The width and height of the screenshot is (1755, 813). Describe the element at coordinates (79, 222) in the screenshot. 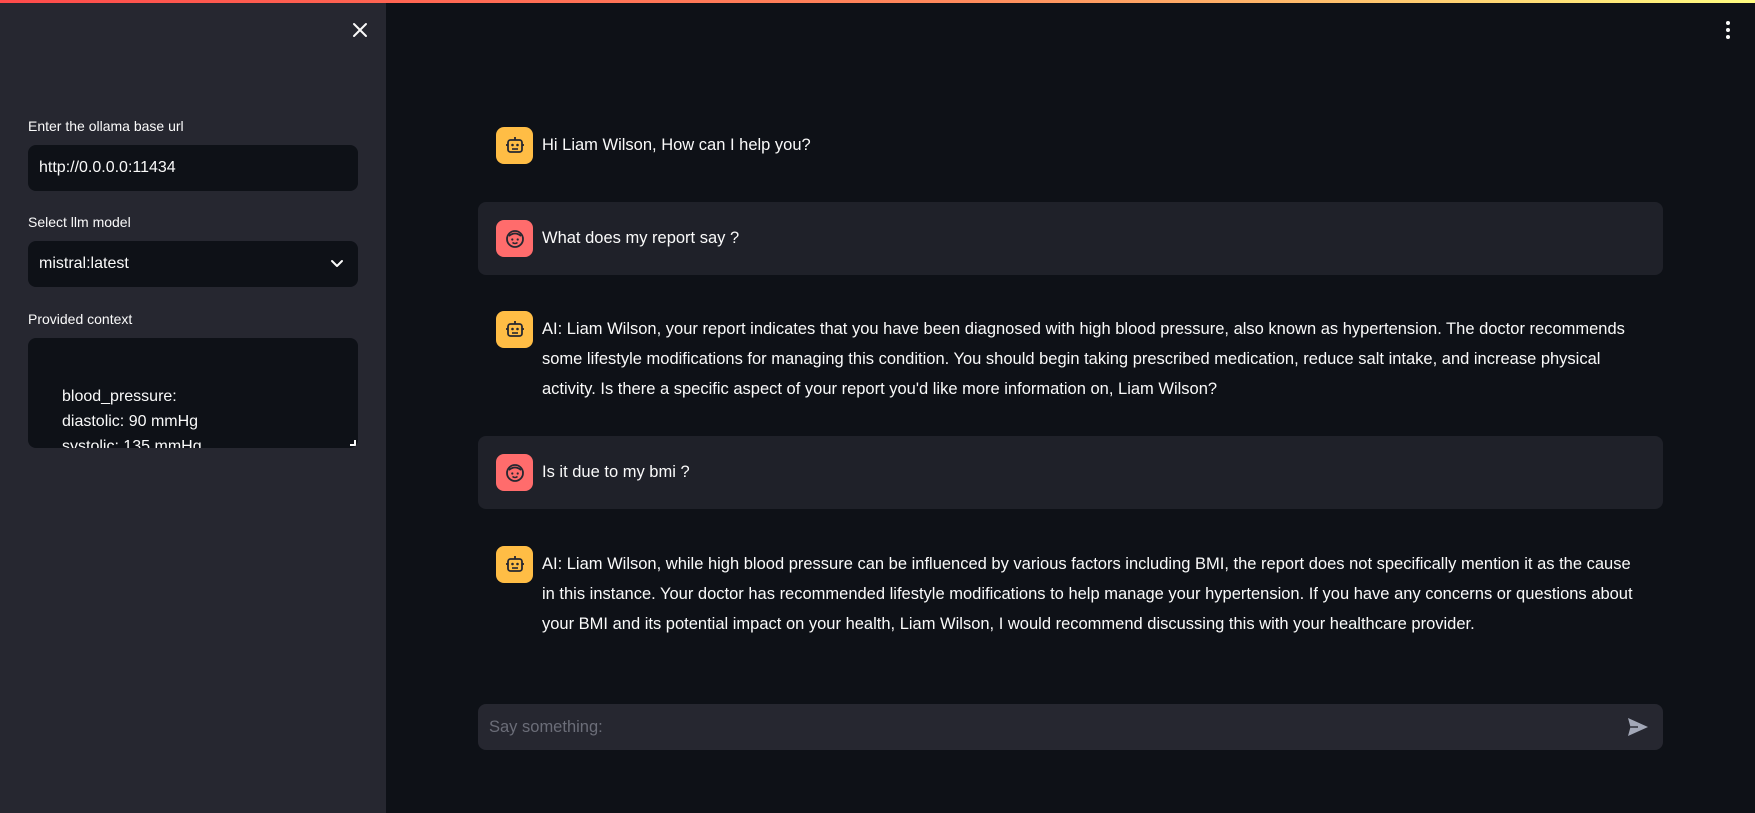

I see `model-select-label: Select llm model` at that location.